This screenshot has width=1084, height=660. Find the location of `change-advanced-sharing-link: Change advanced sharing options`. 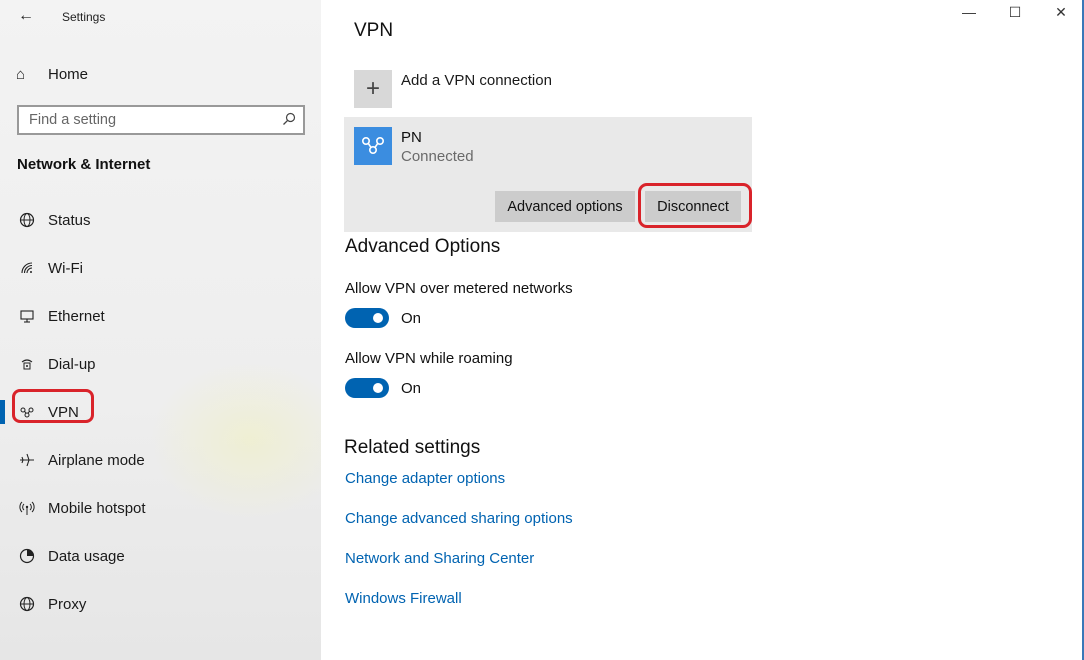

change-advanced-sharing-link: Change advanced sharing options is located at coordinates (459, 518).